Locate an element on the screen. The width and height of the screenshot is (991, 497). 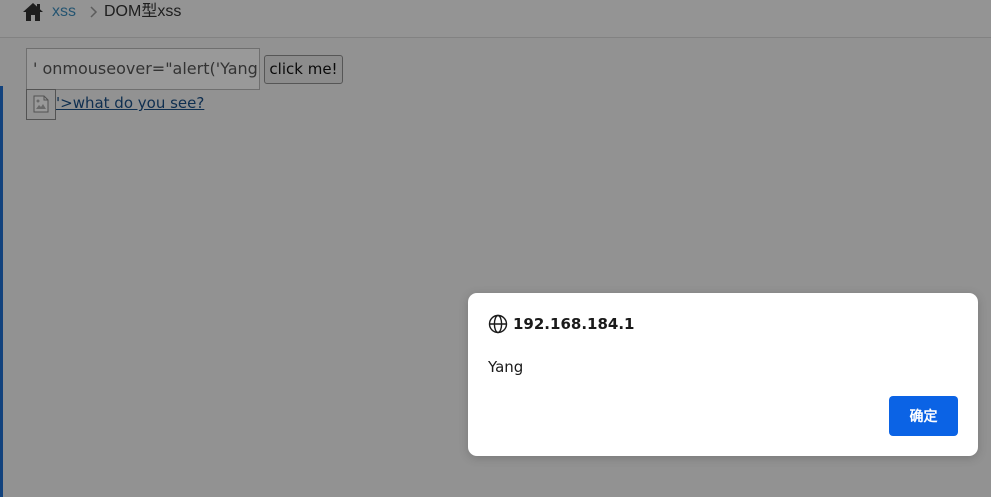
dialog-message: Yang is located at coordinates (506, 367).